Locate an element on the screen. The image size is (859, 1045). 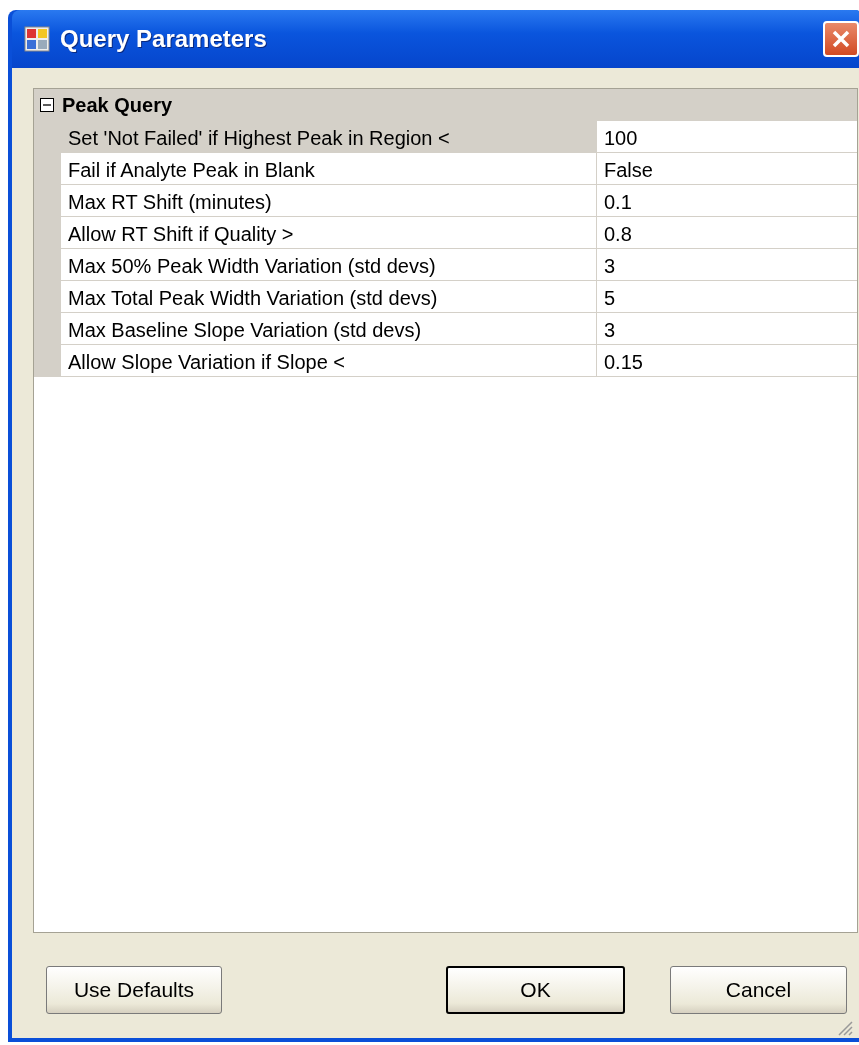
ok-button: OK is located at coordinates (535, 990).